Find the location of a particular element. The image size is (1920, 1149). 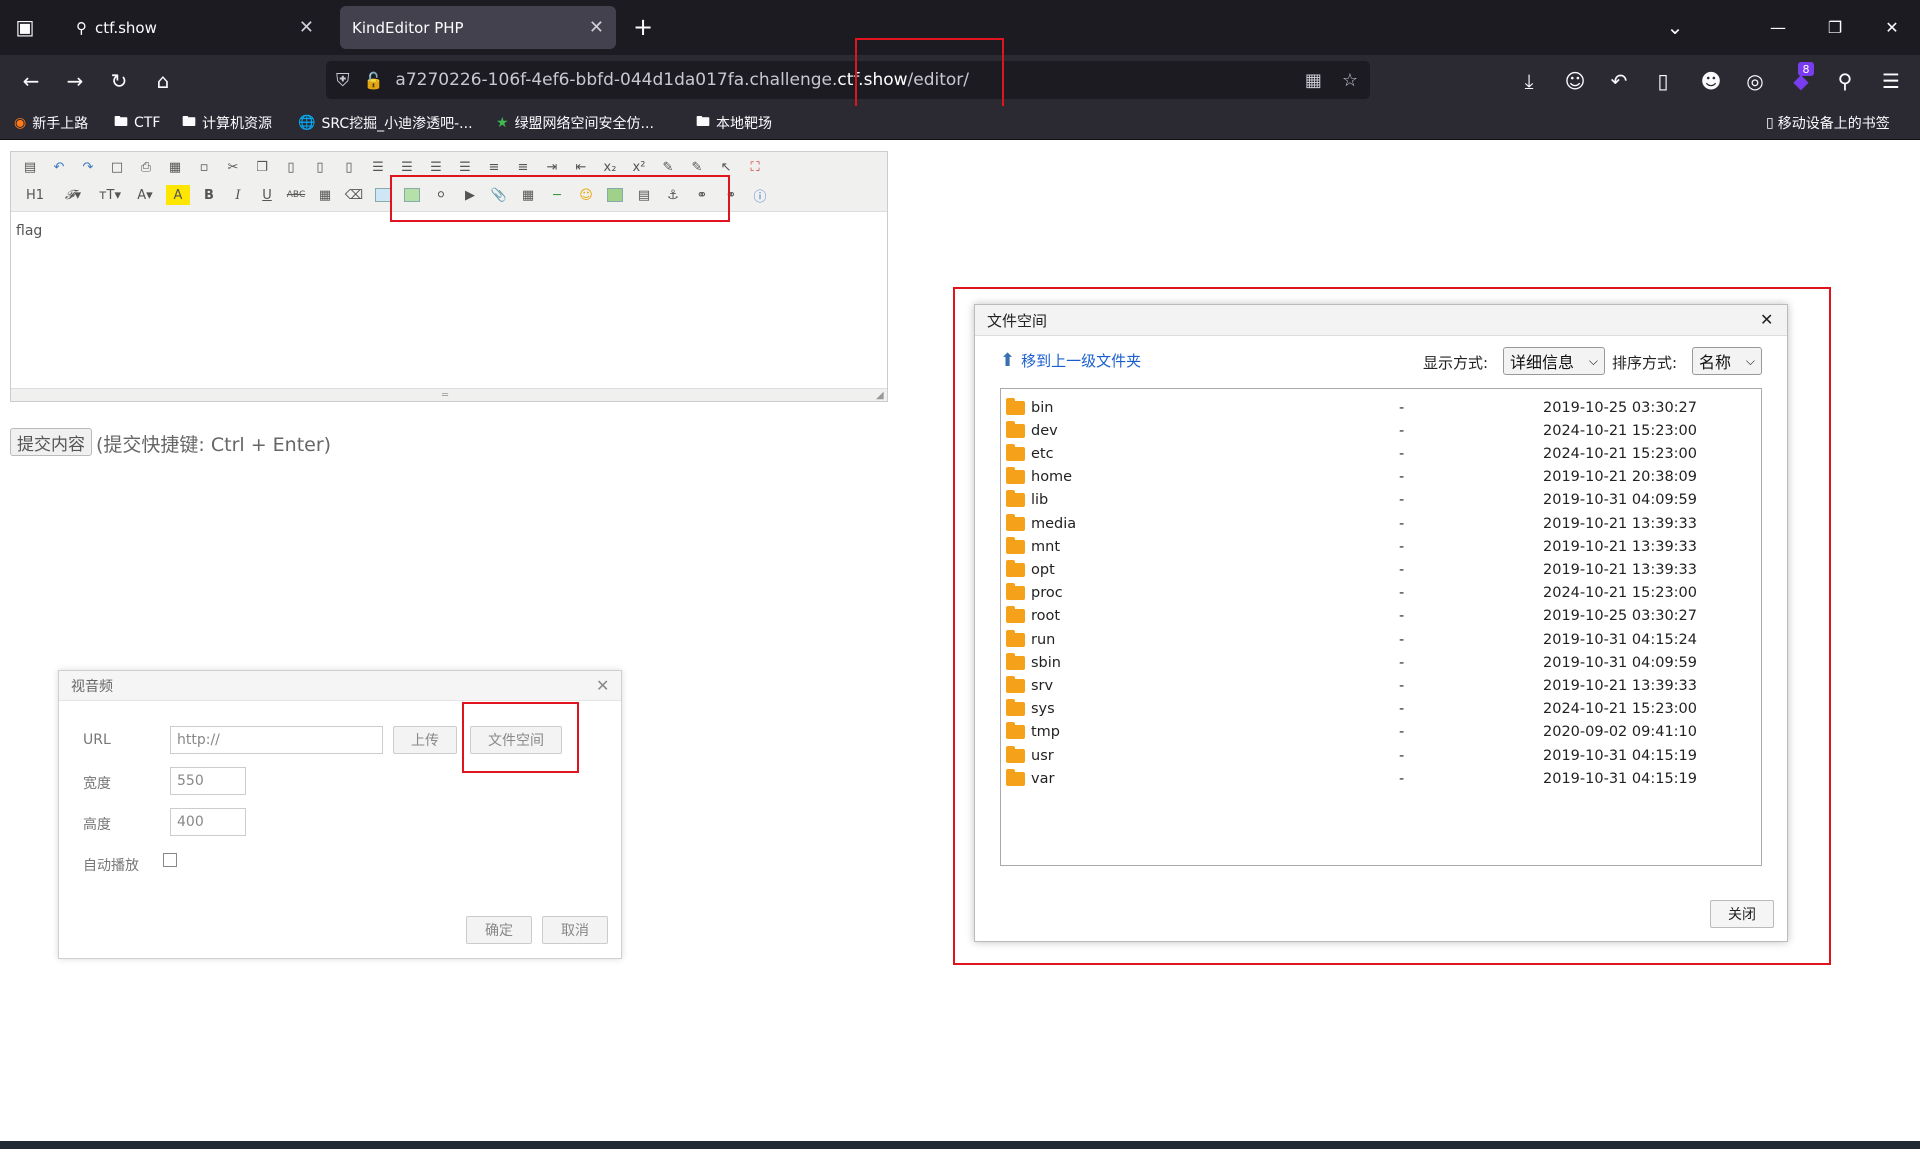

font-color-icon: A▾ is located at coordinates (145, 195).